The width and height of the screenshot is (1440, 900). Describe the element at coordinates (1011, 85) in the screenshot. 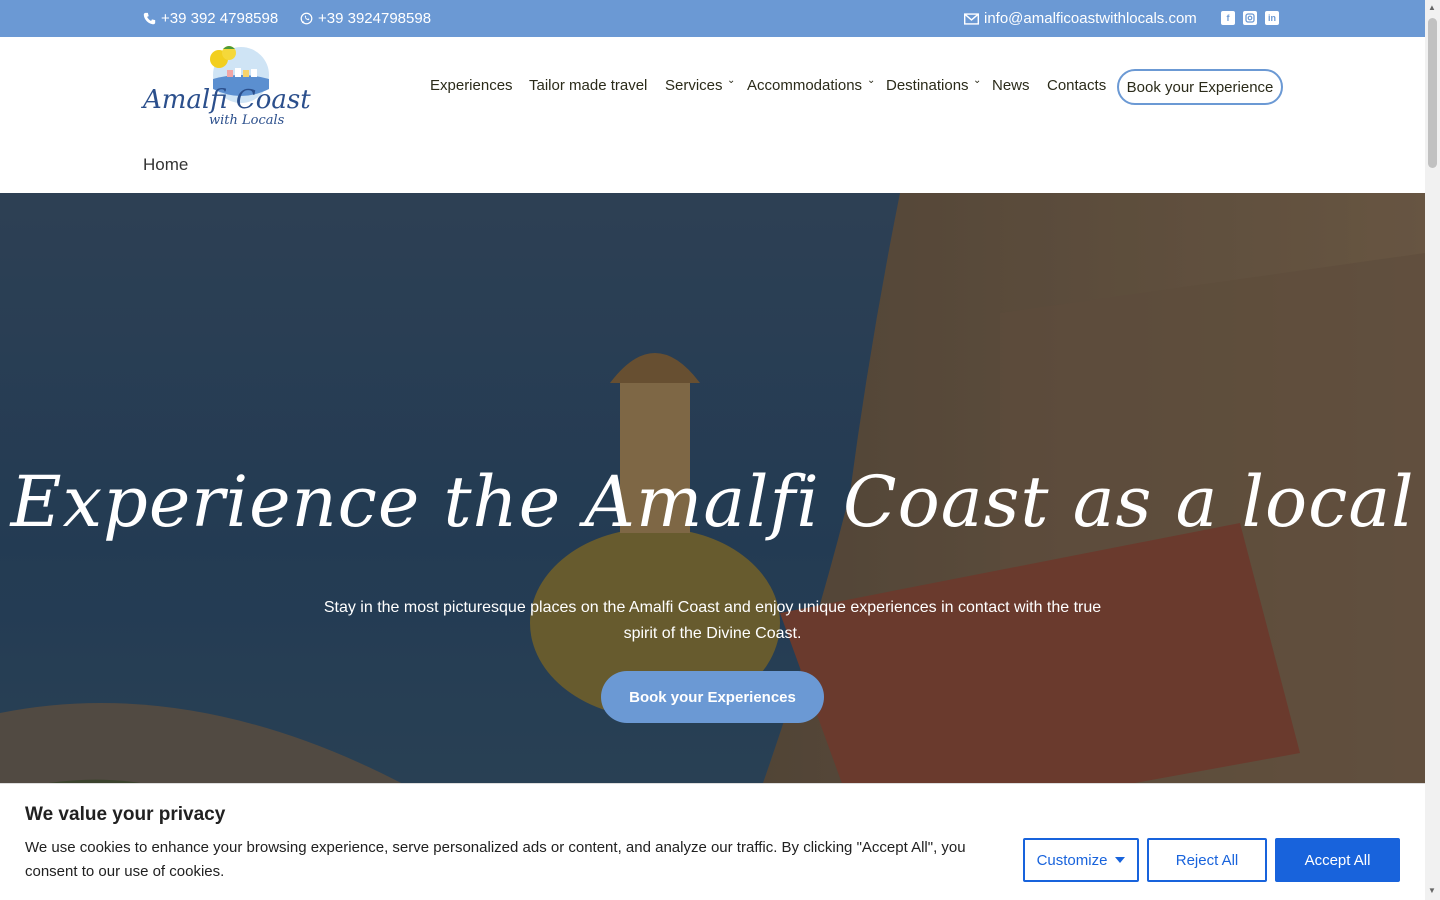

I see `nav-news: News` at that location.